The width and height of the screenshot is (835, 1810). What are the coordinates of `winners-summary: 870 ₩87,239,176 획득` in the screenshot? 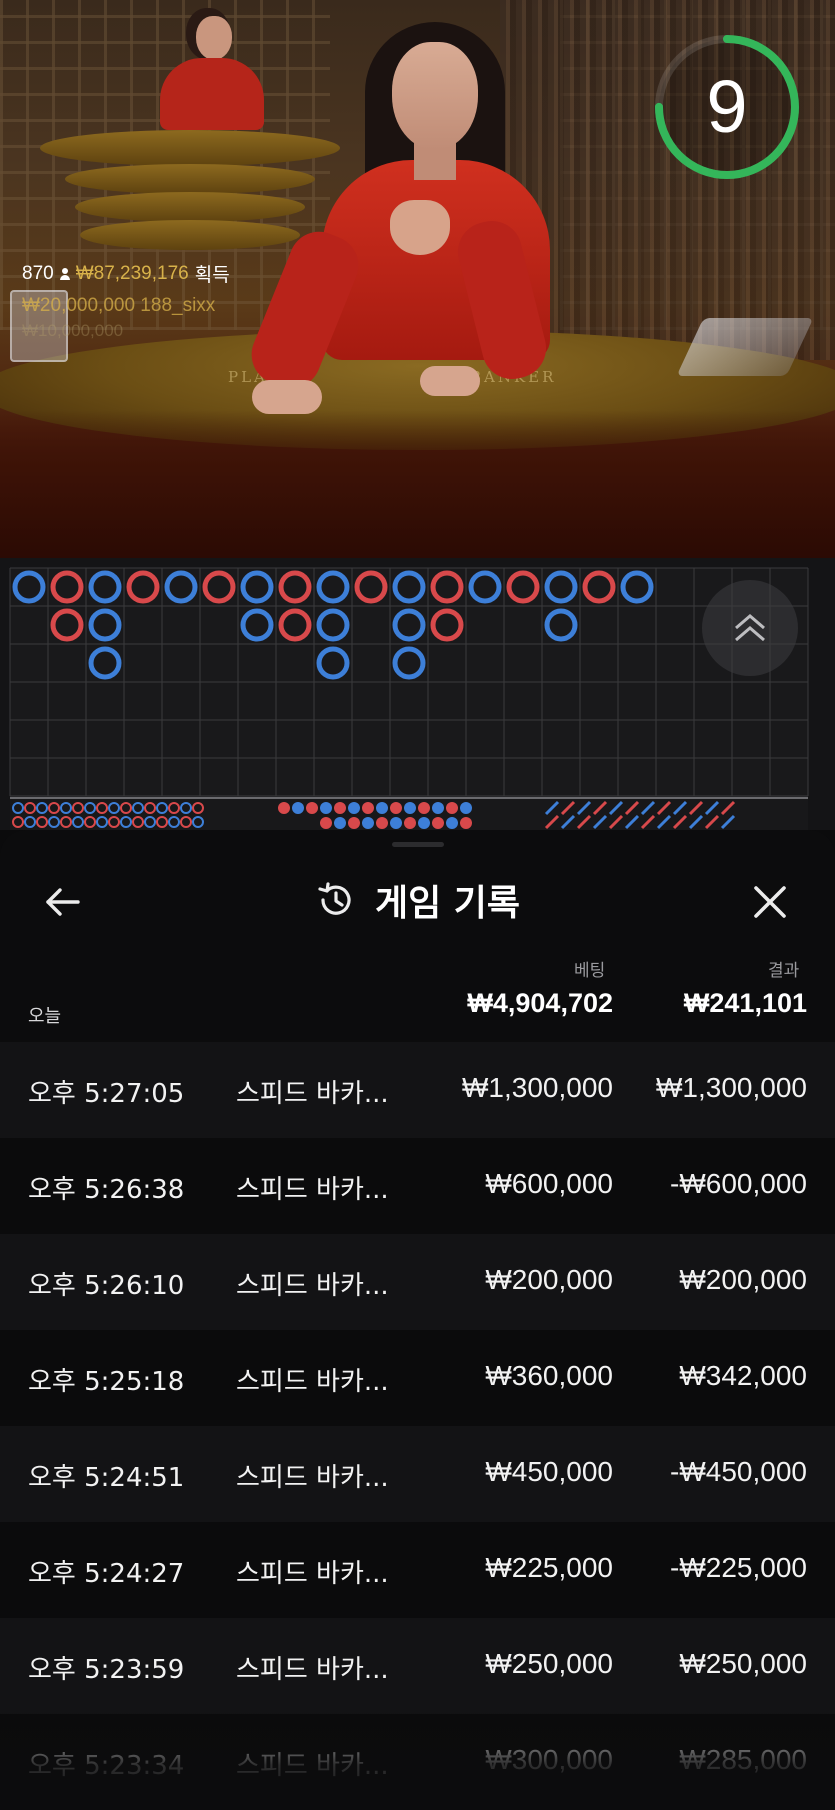 It's located at (172, 273).